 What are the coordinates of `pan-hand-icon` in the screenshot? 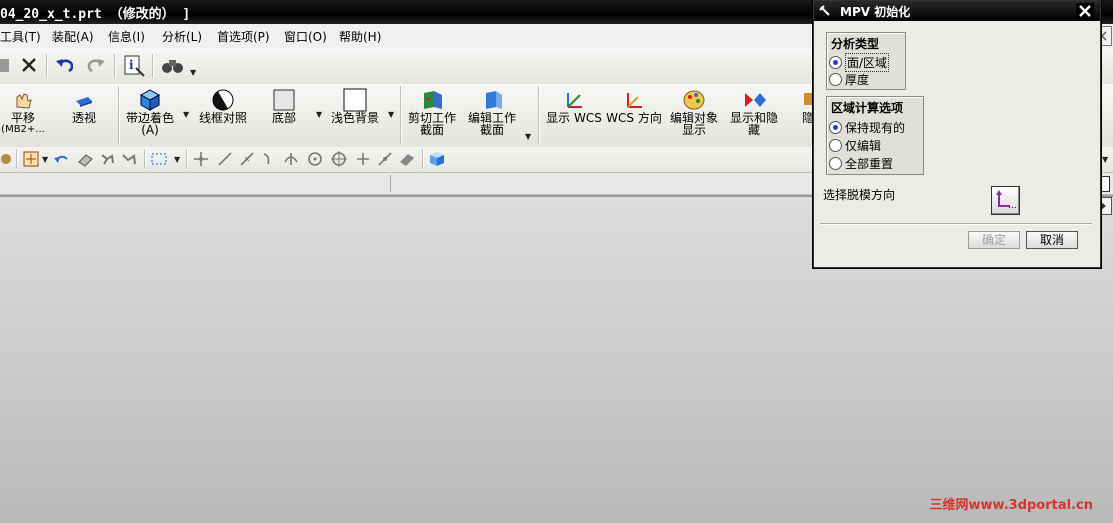 It's located at (23, 100).